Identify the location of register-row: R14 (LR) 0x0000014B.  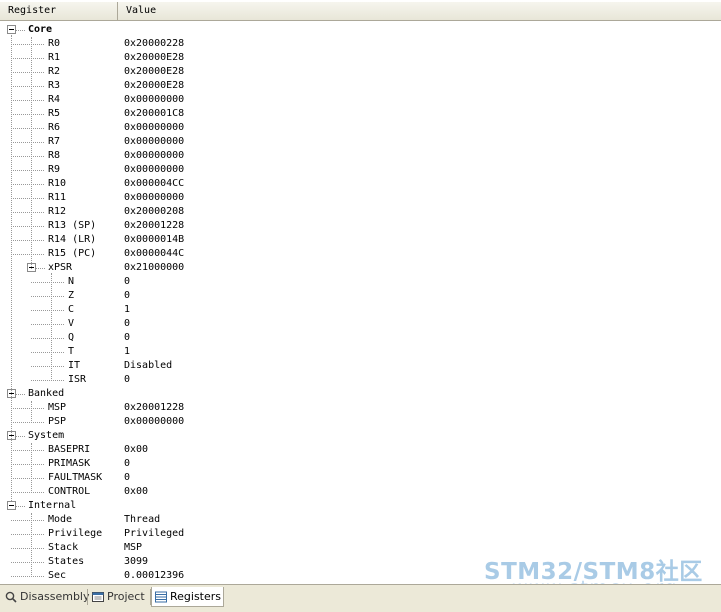
(360, 240).